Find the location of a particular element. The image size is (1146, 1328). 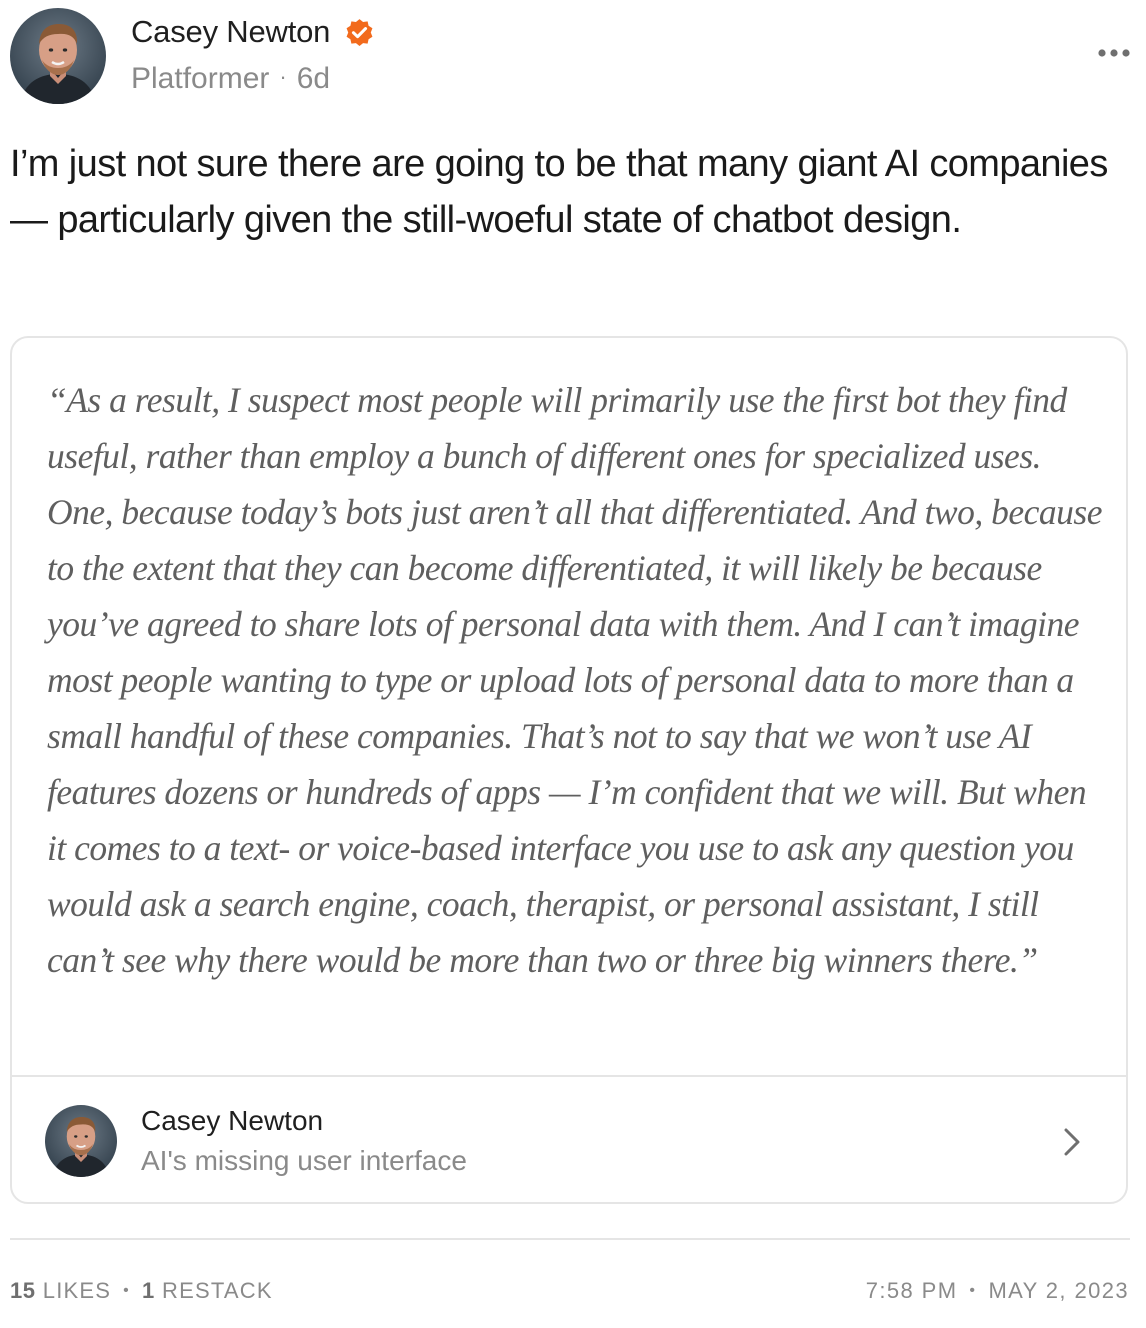

footer-divider is located at coordinates (570, 1239).